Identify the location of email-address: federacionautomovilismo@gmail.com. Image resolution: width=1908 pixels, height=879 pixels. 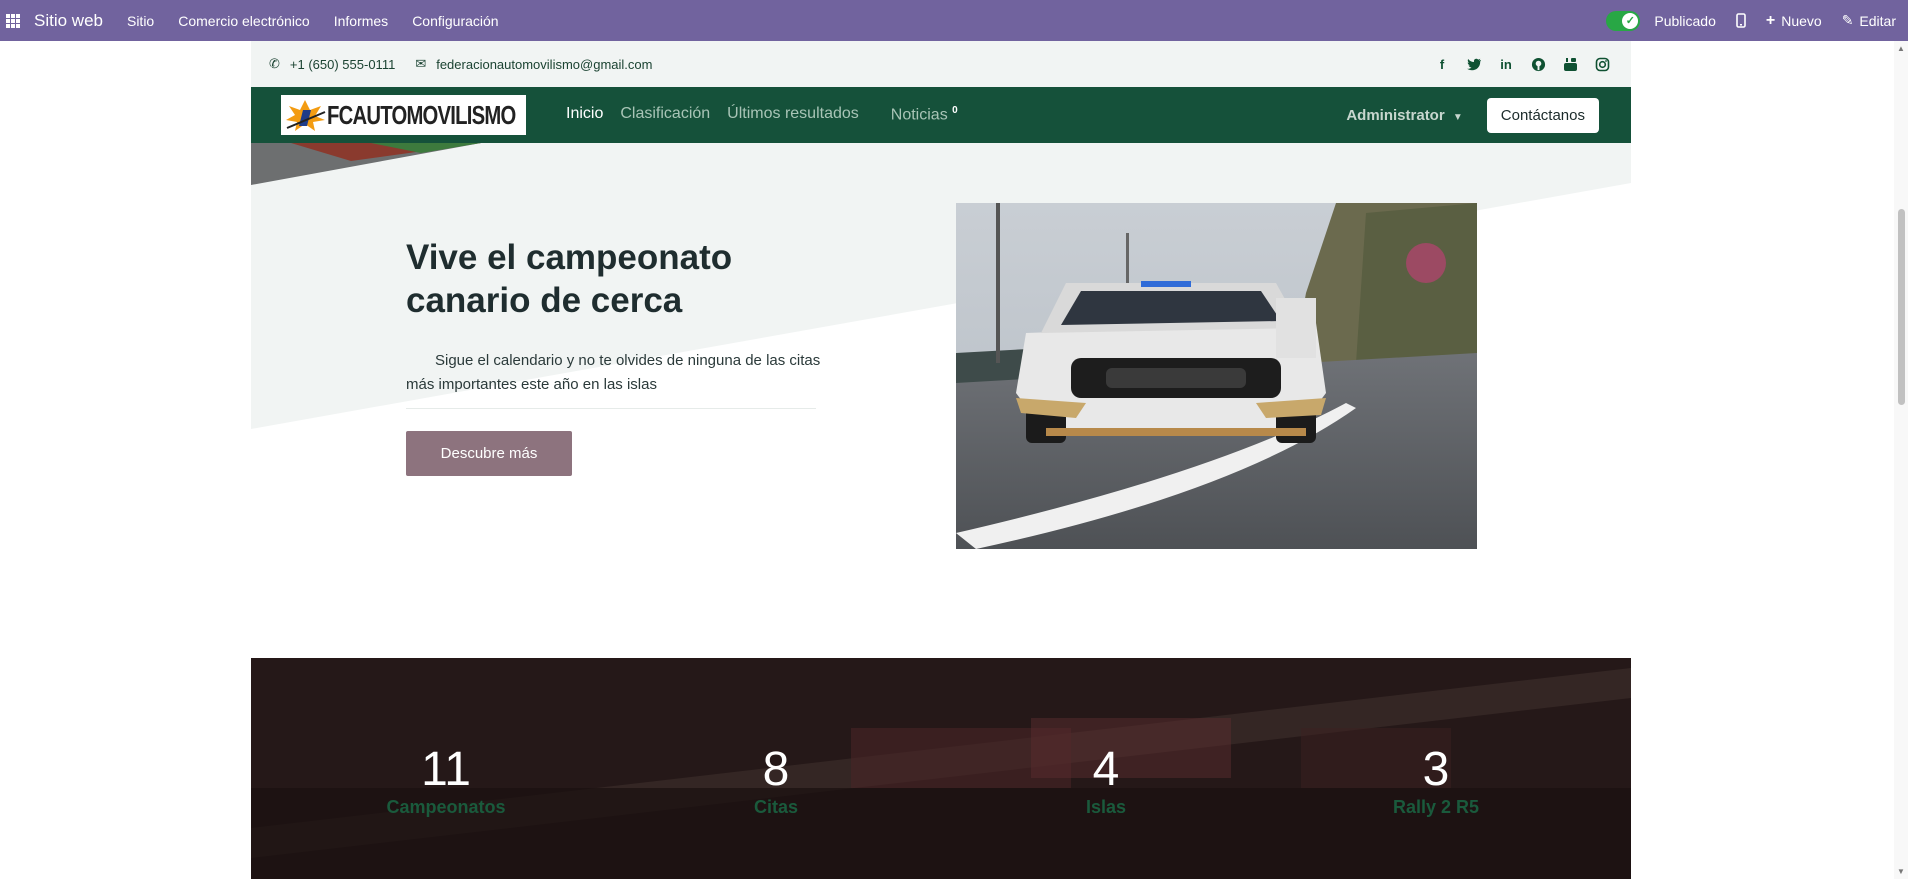
(544, 64).